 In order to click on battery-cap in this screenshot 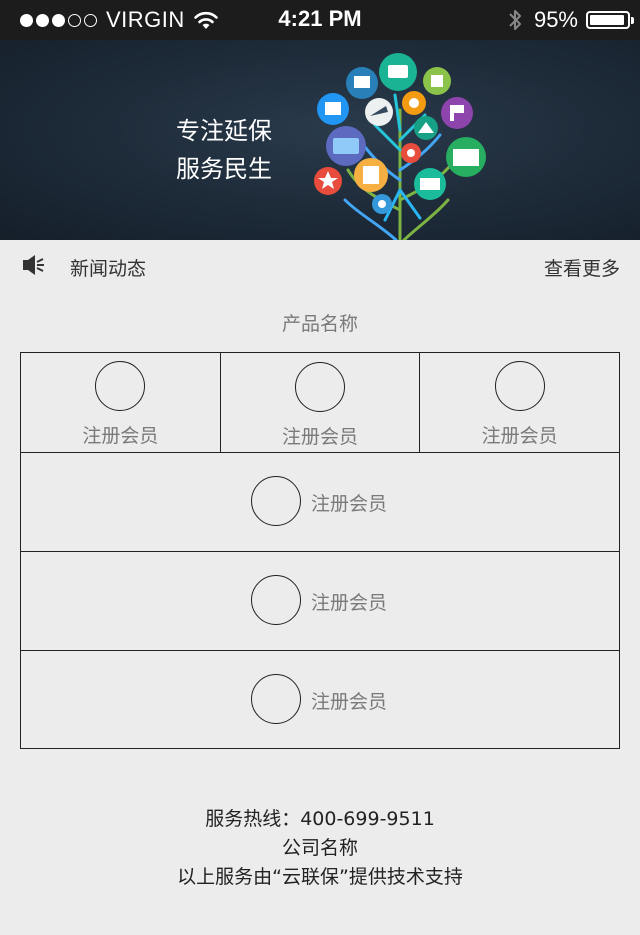, I will do `click(632, 20)`.